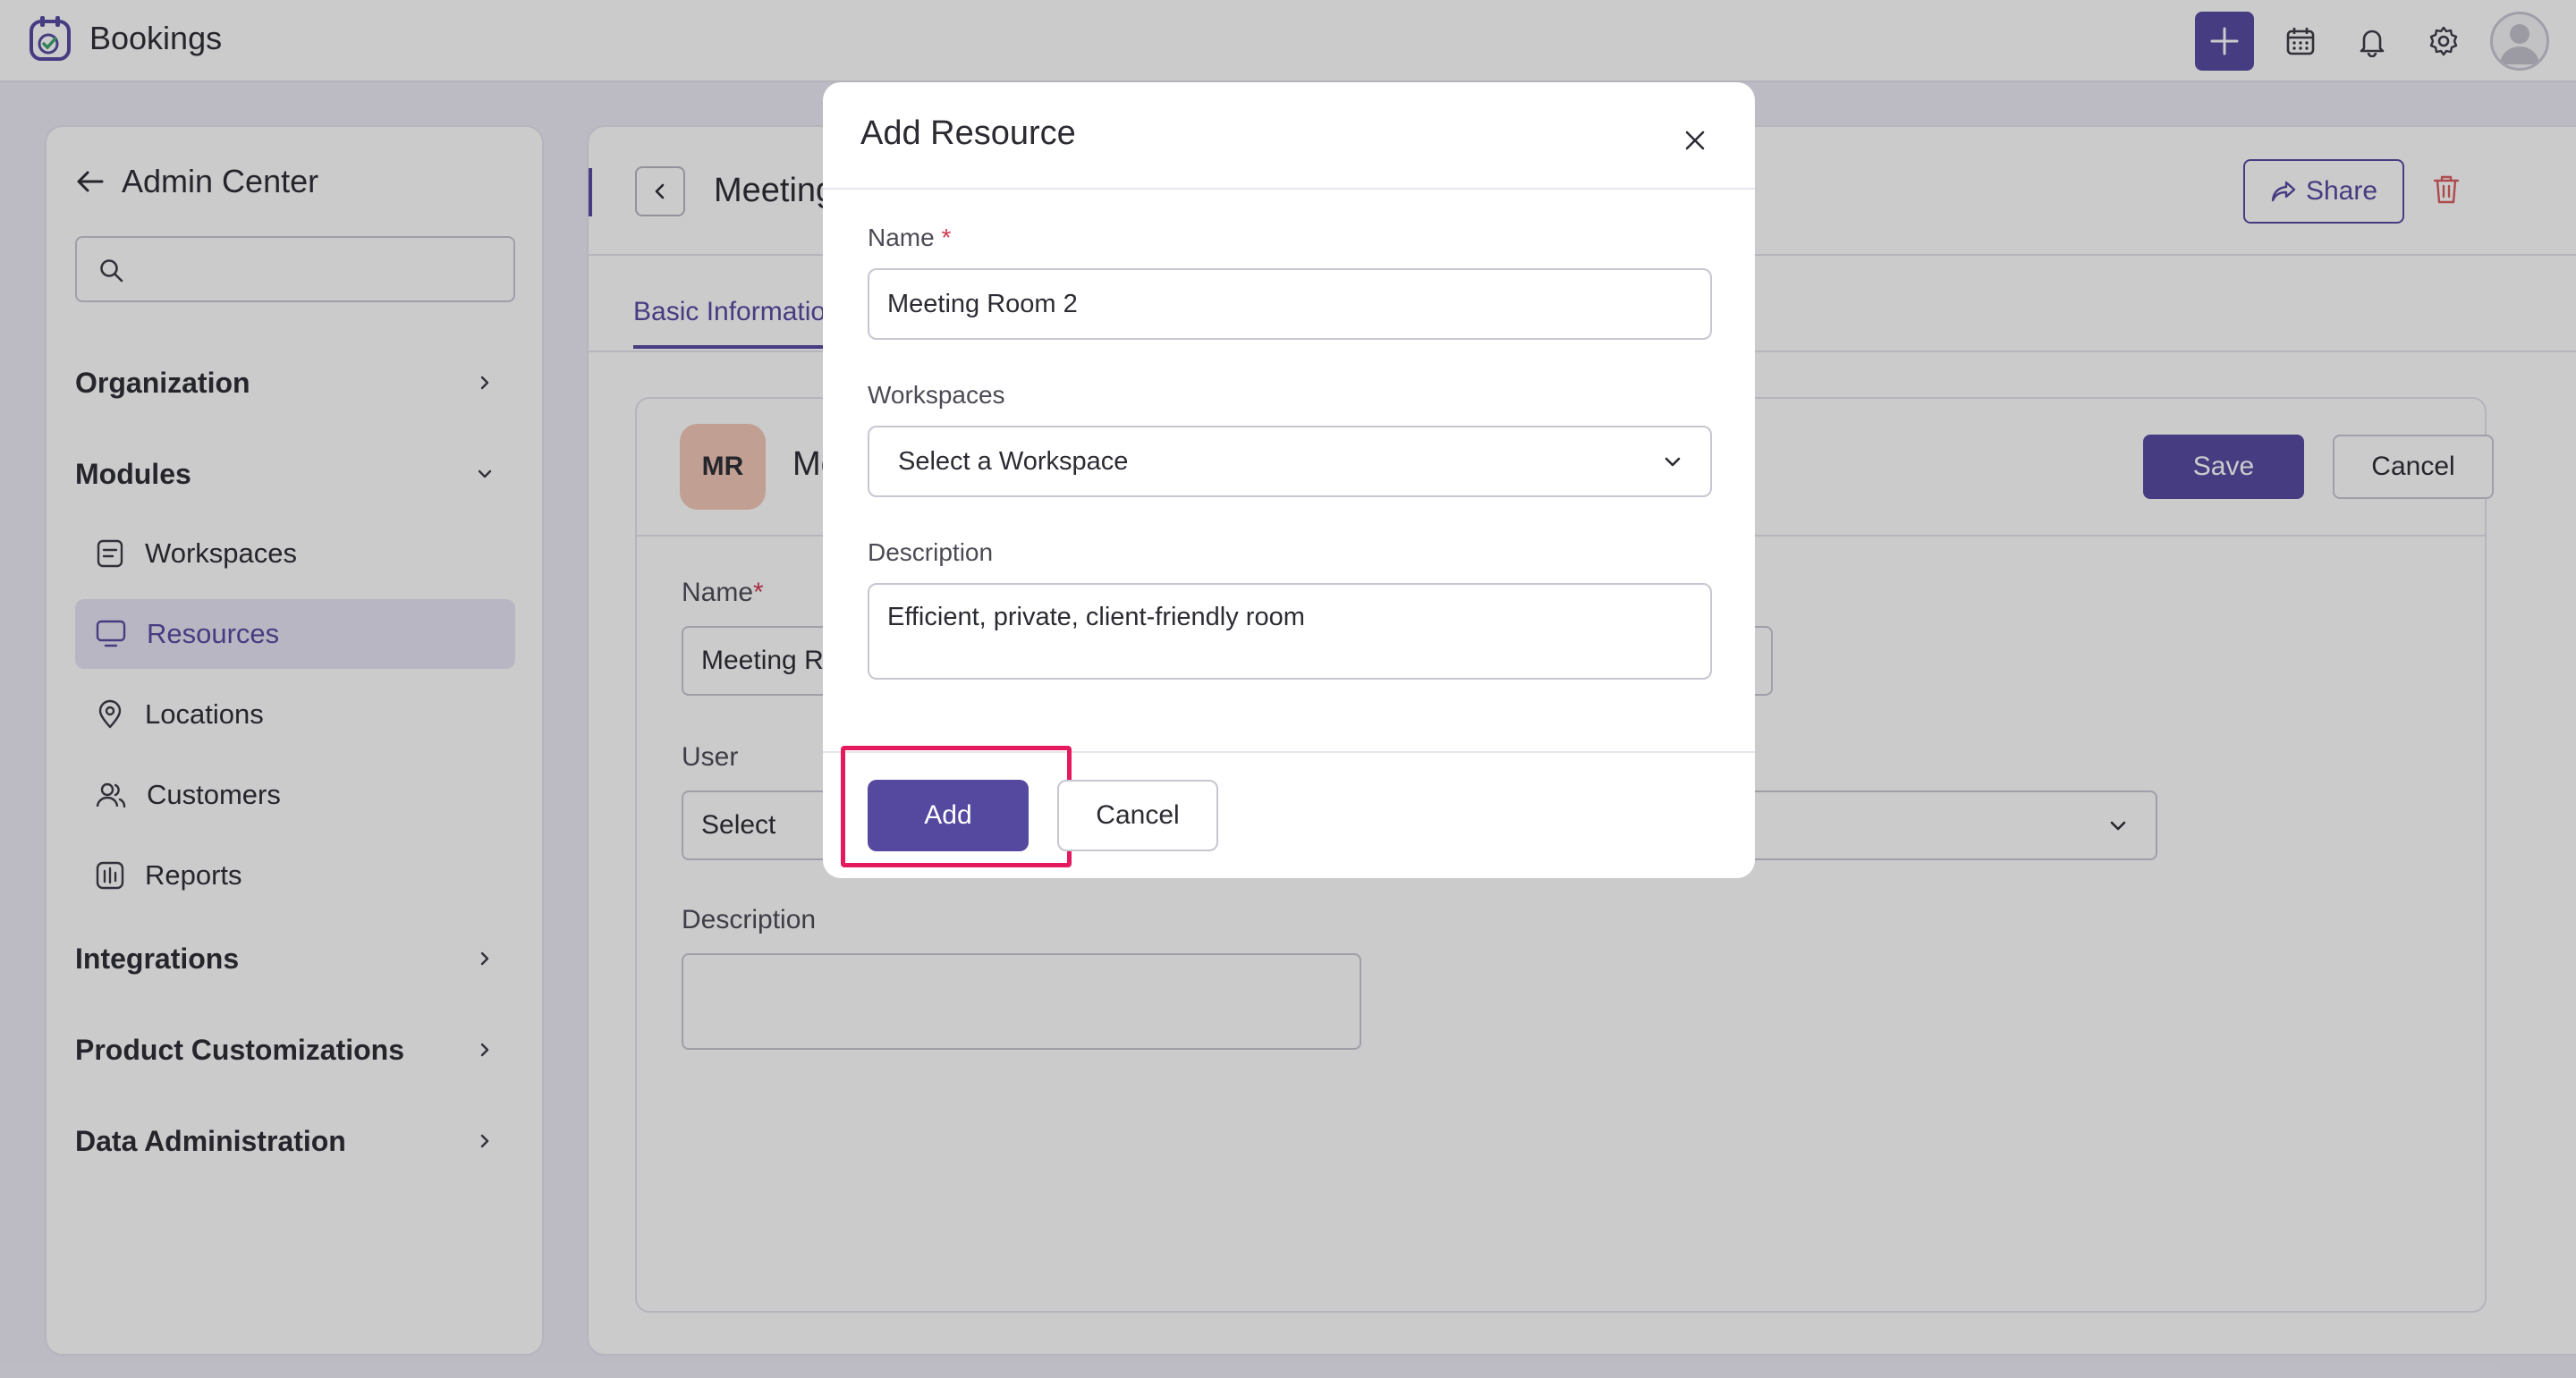 This screenshot has width=2576, height=1378. Describe the element at coordinates (948, 815) in the screenshot. I see `add-button: Add` at that location.